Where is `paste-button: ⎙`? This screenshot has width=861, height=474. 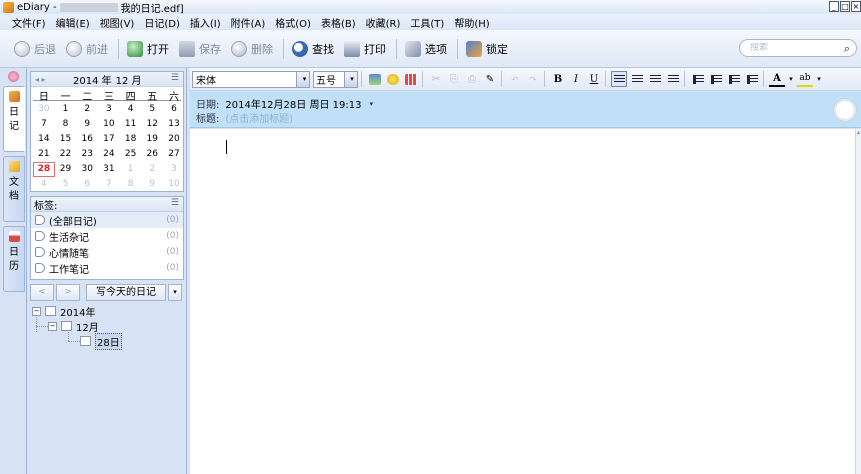 paste-button: ⎙ is located at coordinates (472, 79).